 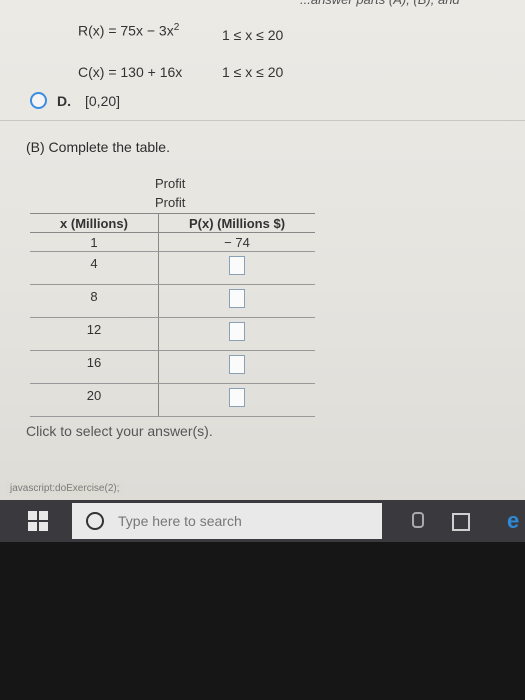 I want to click on table-row: 16, so click(x=172, y=367).